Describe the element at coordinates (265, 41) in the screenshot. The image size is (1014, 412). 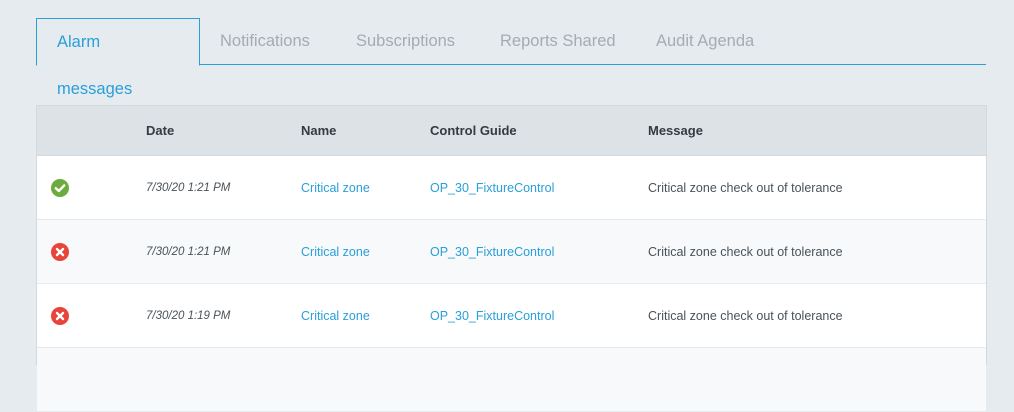
I see `tab-notifications: Notifications` at that location.